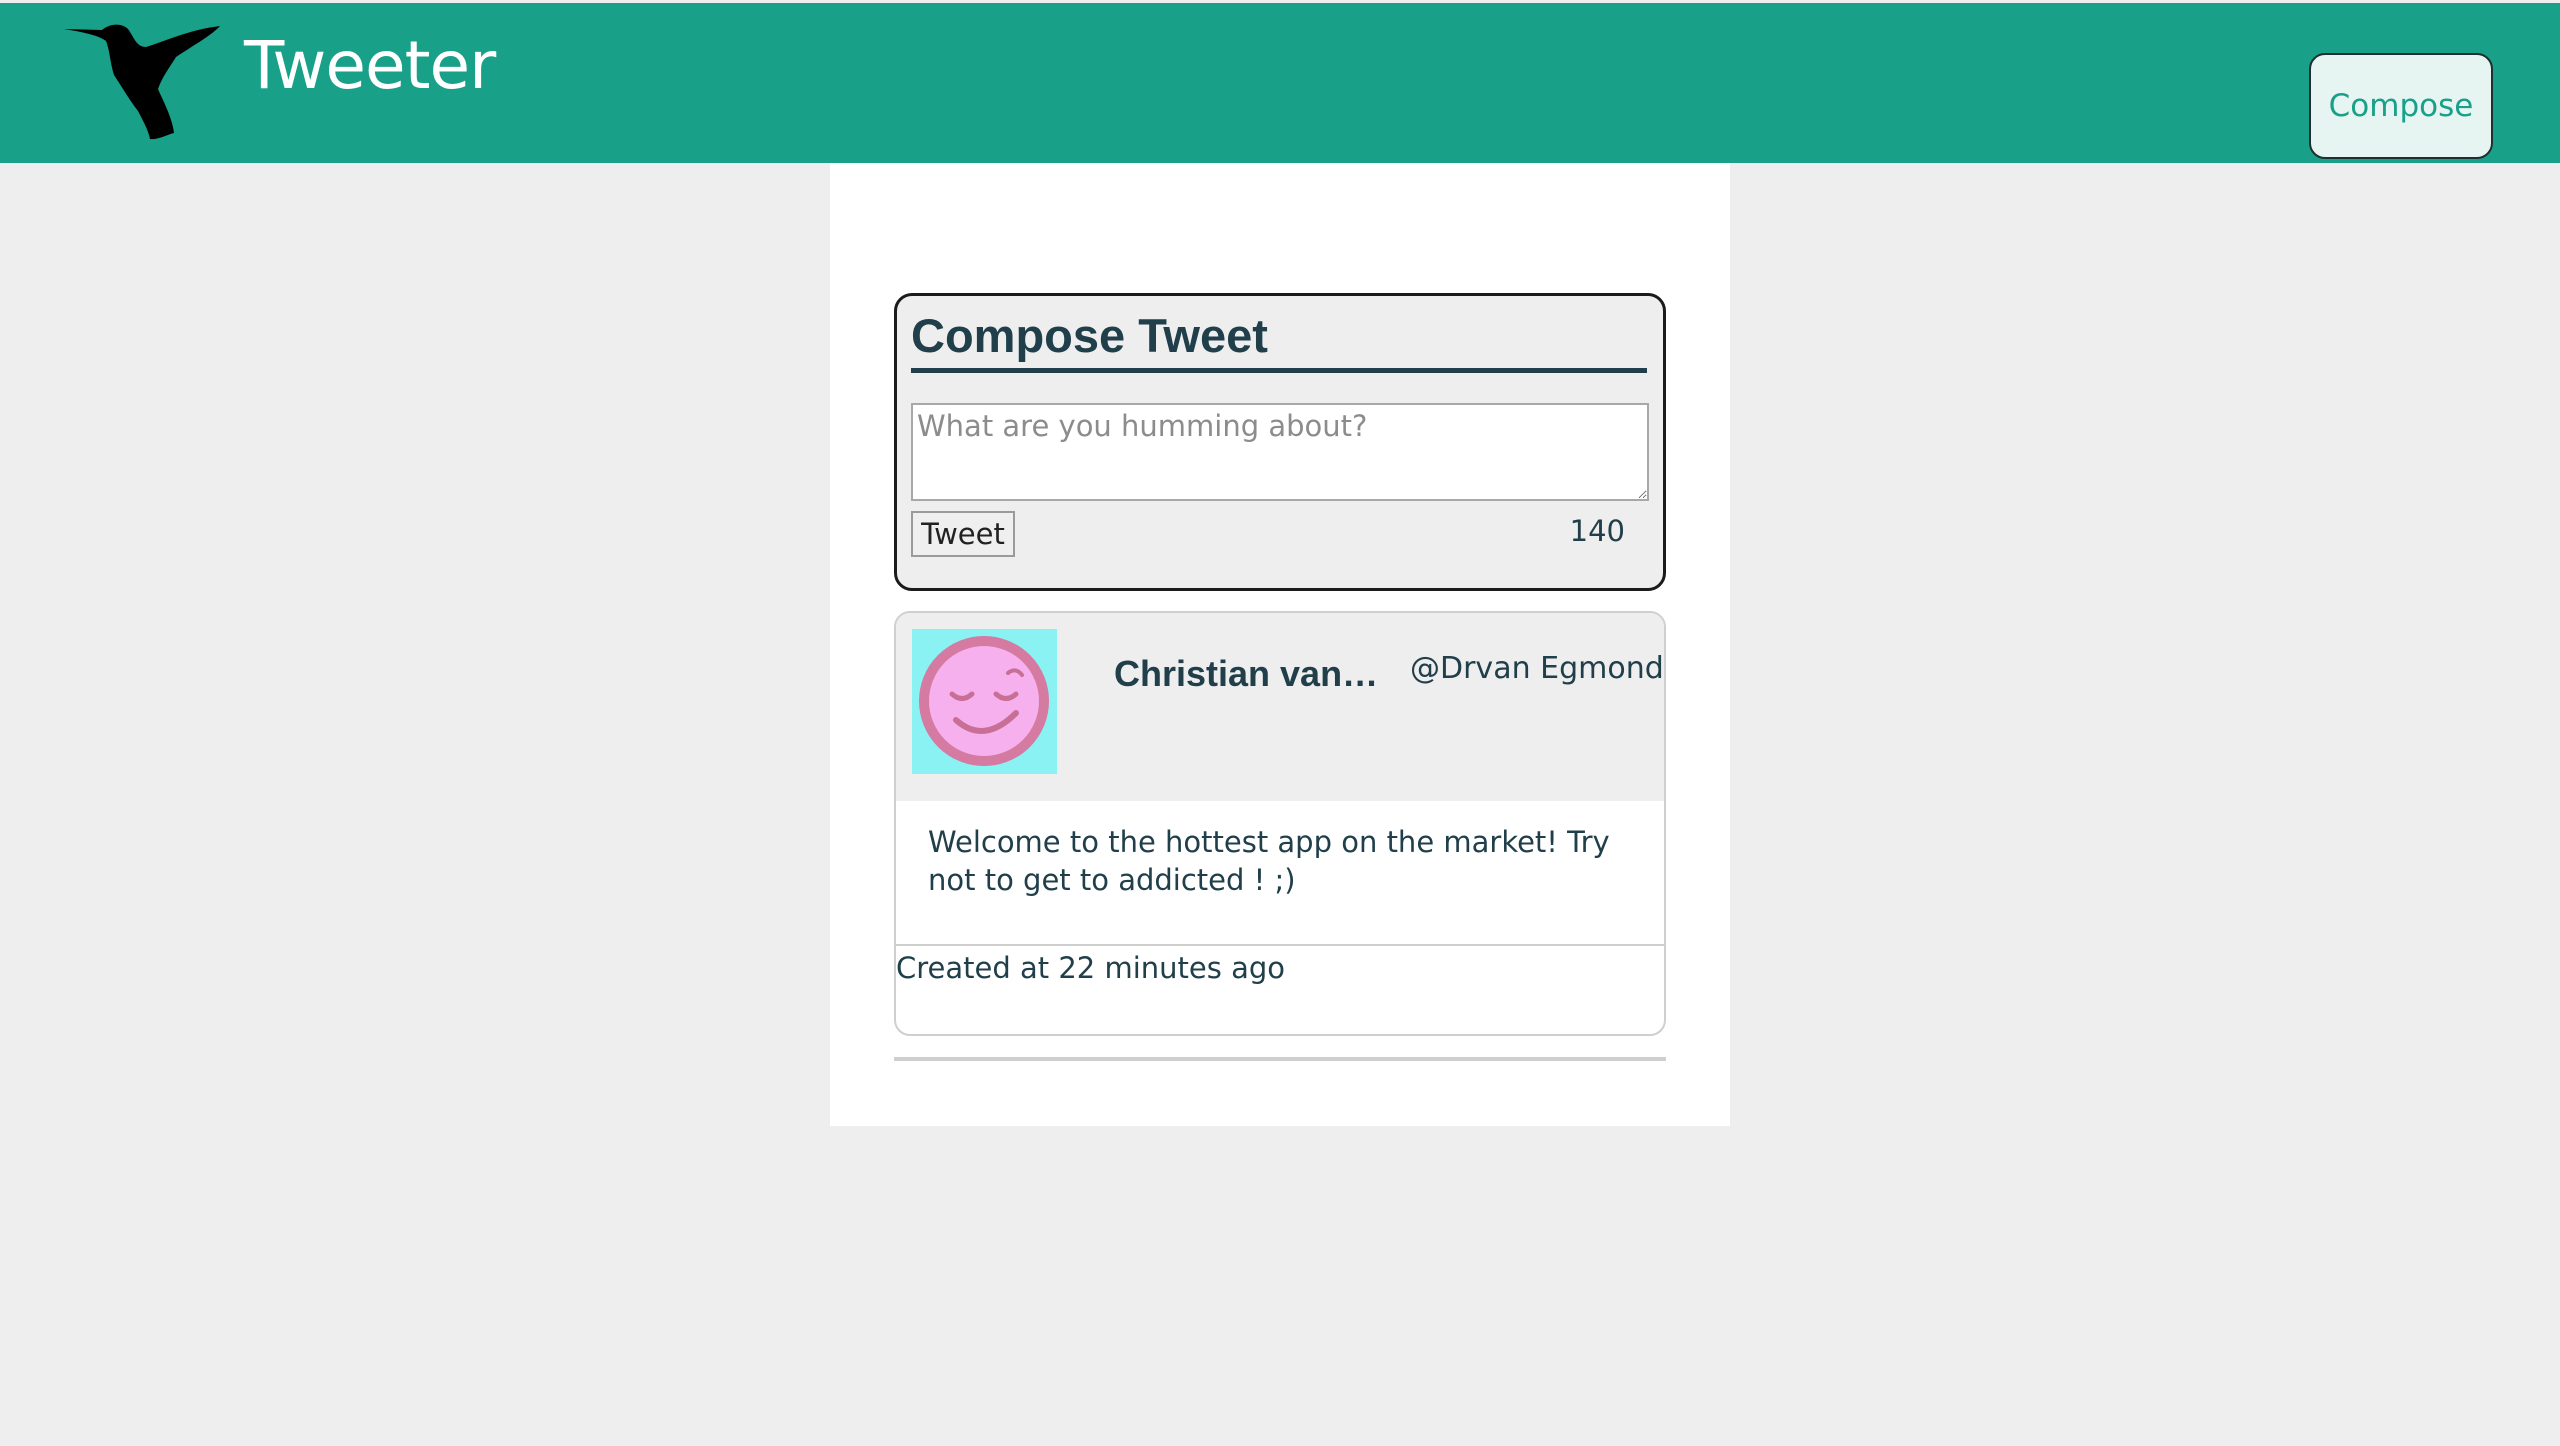 This screenshot has height=1446, width=2560. What do you see at coordinates (1280, 945) in the screenshot?
I see `tweet-divider` at bounding box center [1280, 945].